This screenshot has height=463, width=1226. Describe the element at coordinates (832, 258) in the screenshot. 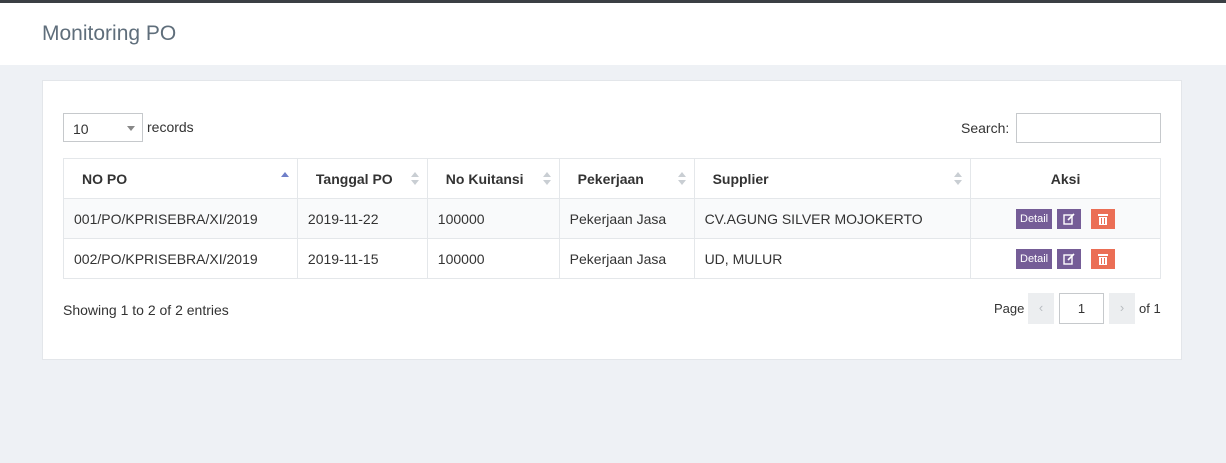

I see `cell-supplier: UD, MULUR` at that location.